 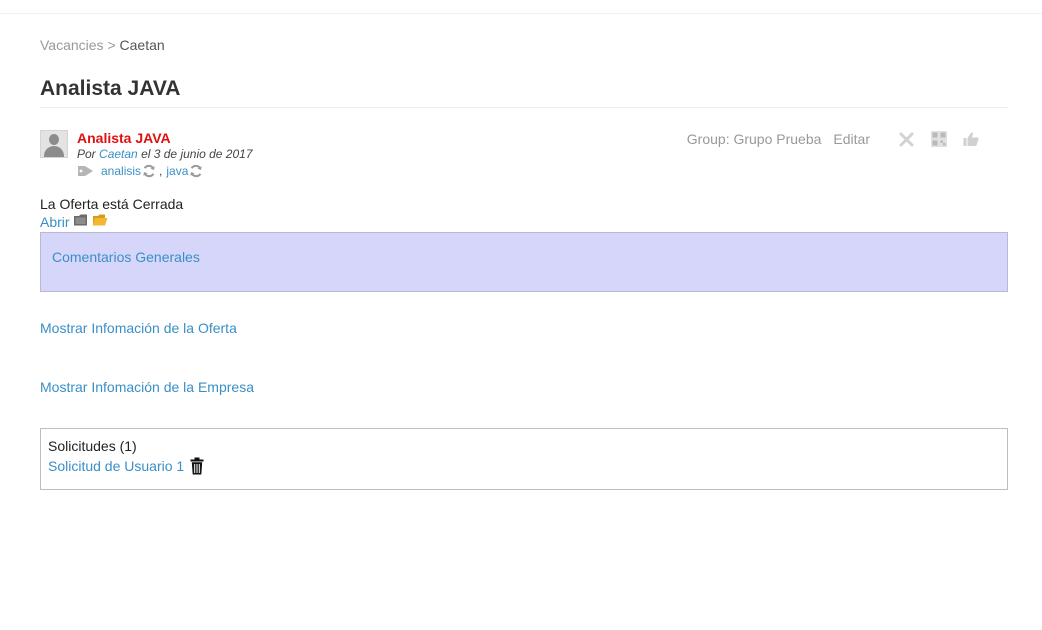 I want to click on offer-status-text: La Oferta está Cerrada, so click(x=112, y=204).